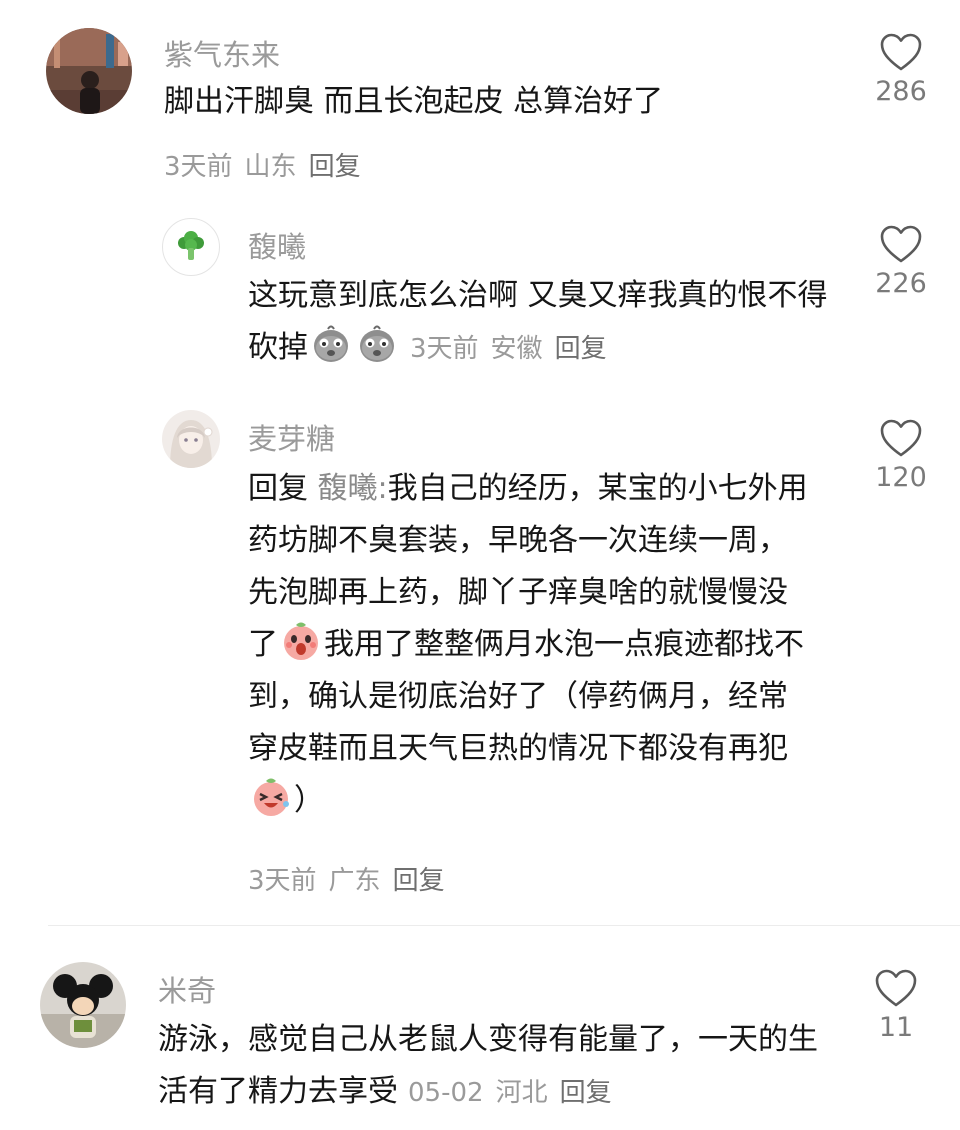 The height and width of the screenshot is (1130, 960). Describe the element at coordinates (278, 488) in the screenshot. I see `reply-prefix: 回复` at that location.